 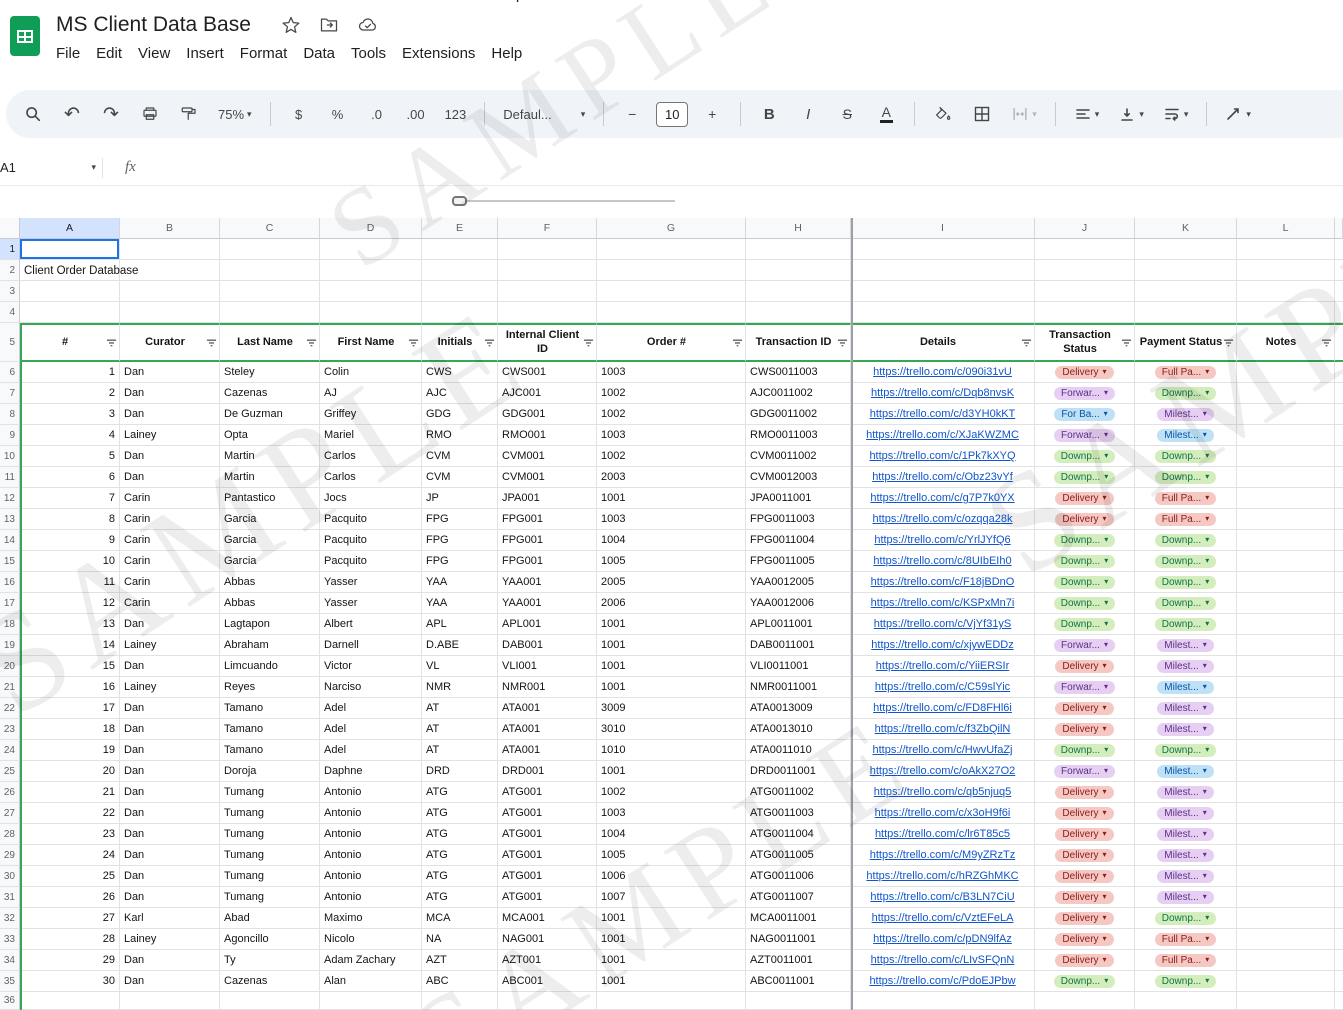 I want to click on cell-order-no: 1001, so click(x=671, y=771).